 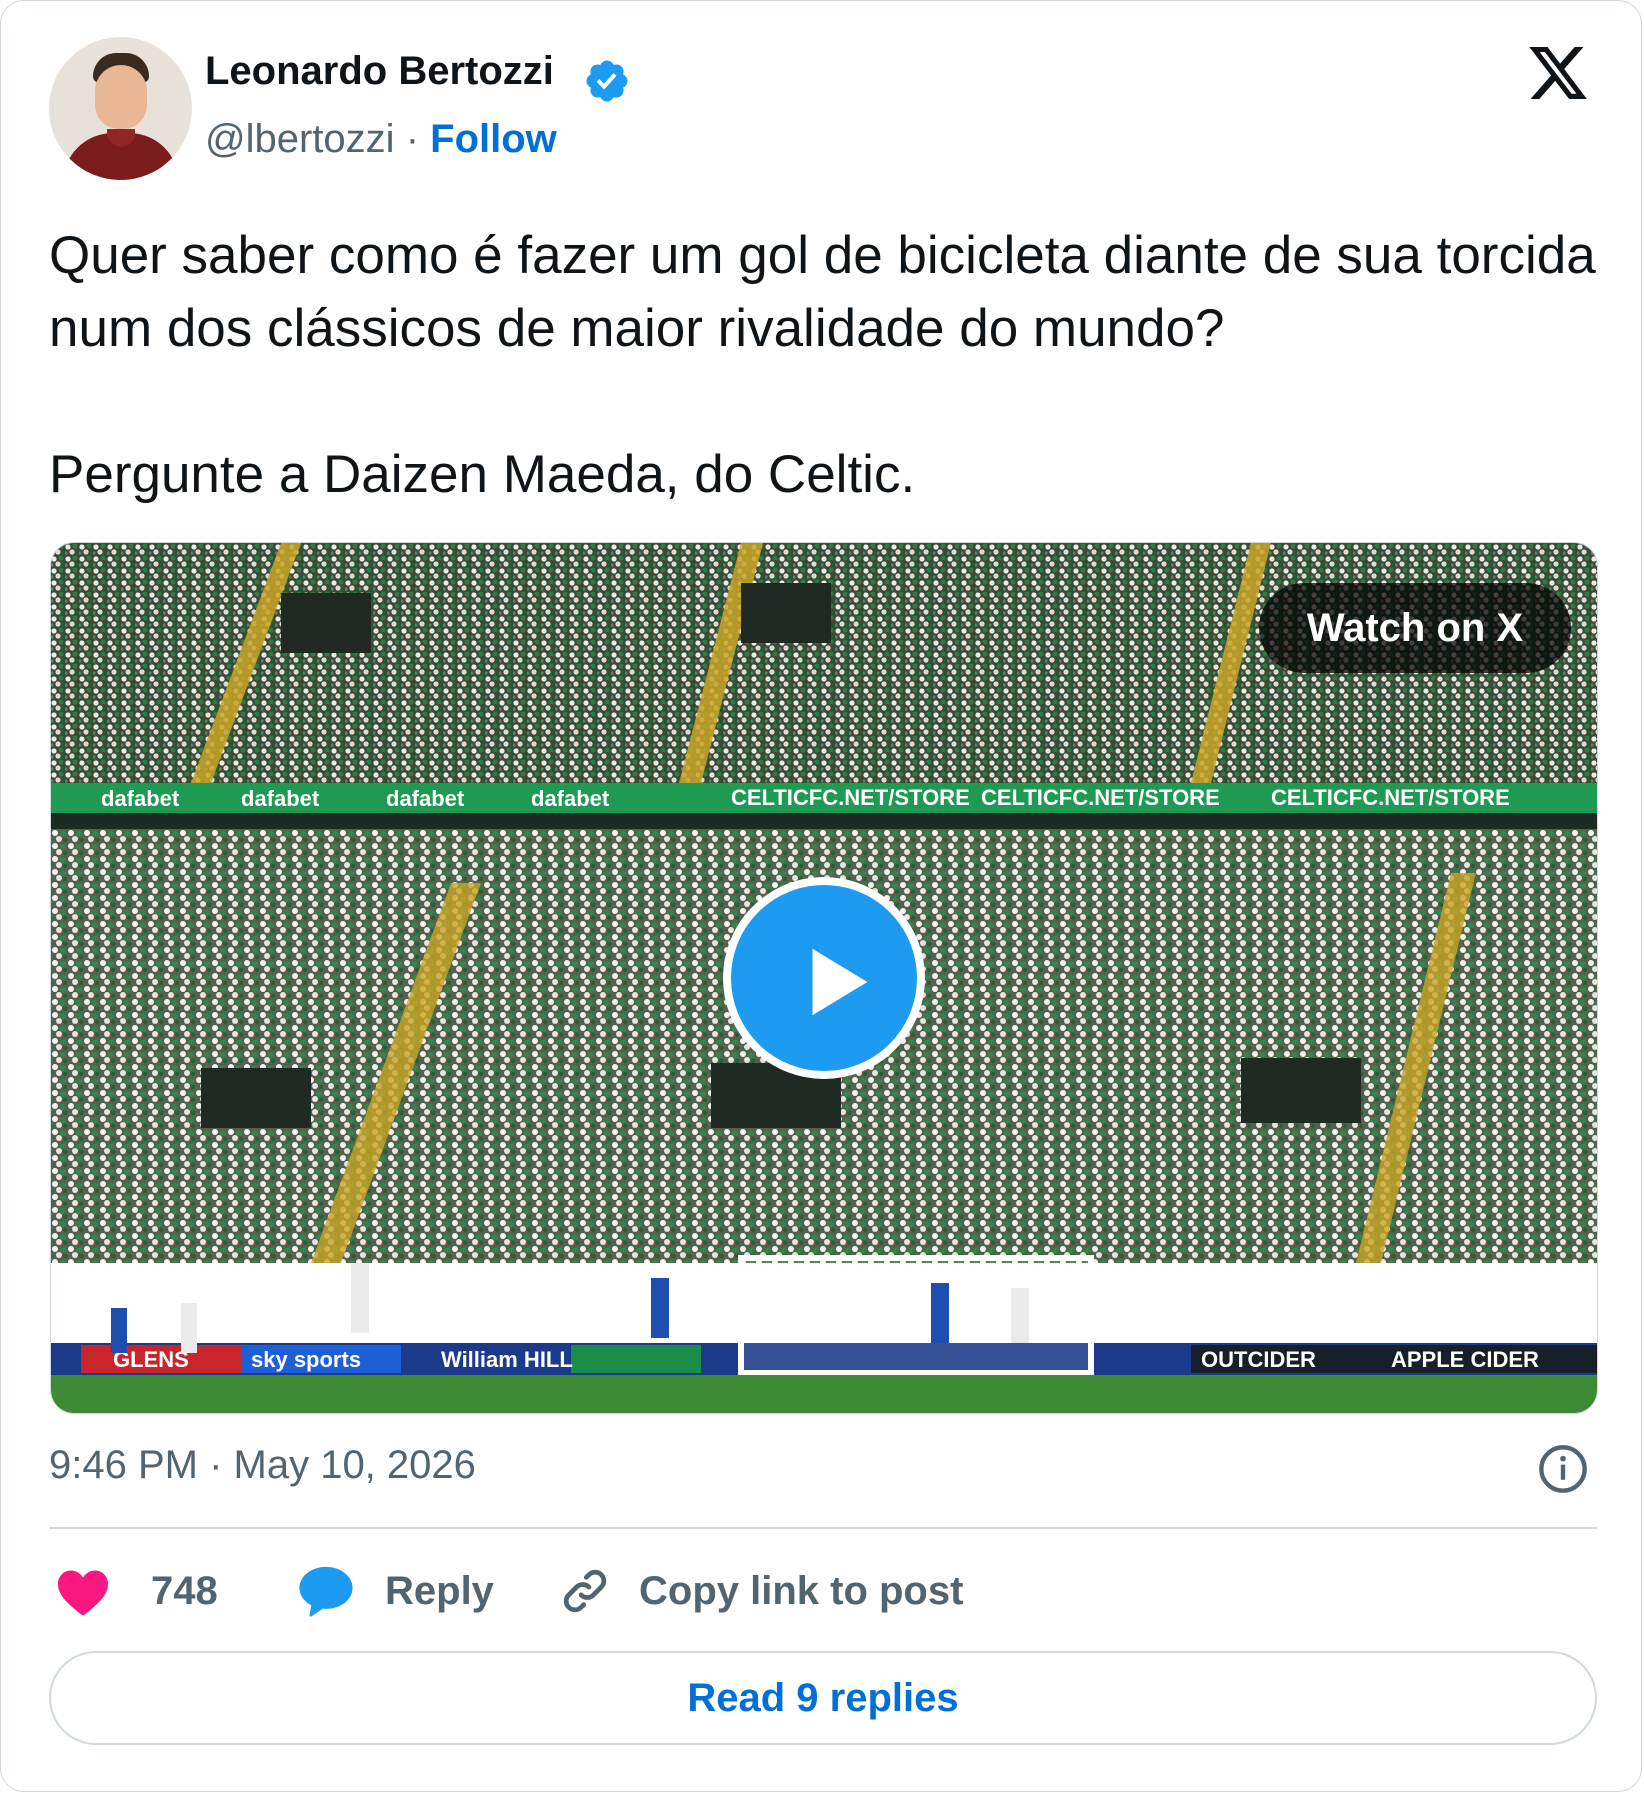 I want to click on handle-line: @lbertozzi · Follow, so click(x=381, y=139).